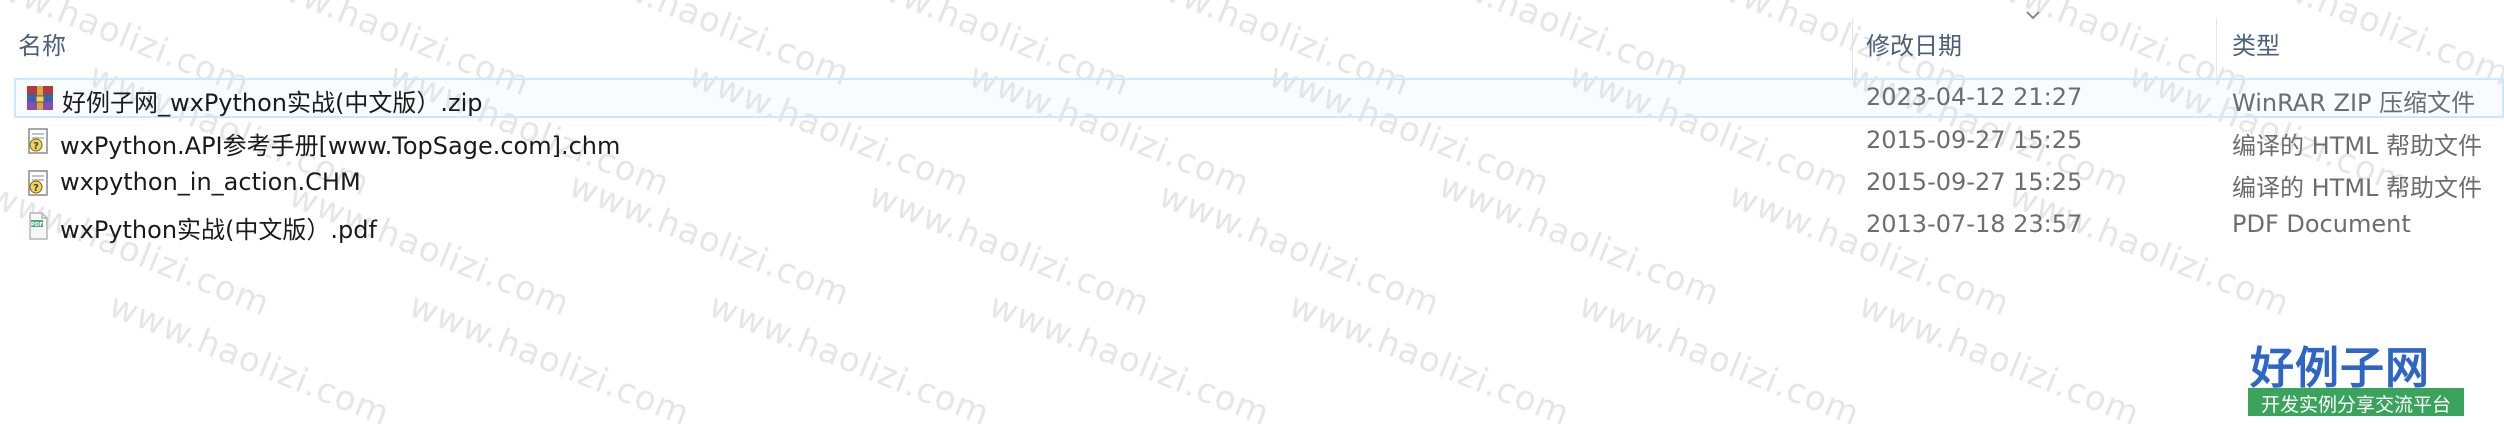  Describe the element at coordinates (210, 182) in the screenshot. I see `file-name: wxpython_in_action.CHM` at that location.